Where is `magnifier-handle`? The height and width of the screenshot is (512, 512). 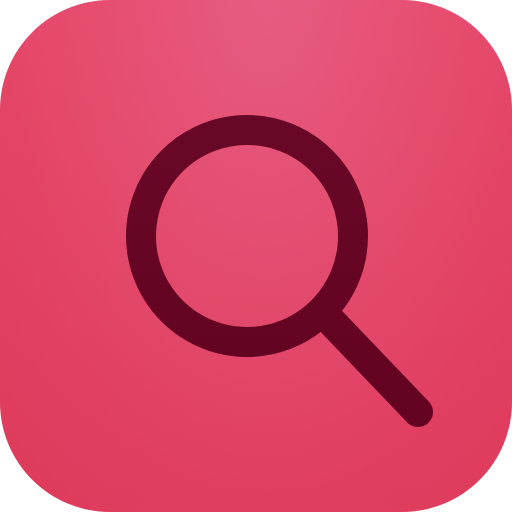 magnifier-handle is located at coordinates (374, 366).